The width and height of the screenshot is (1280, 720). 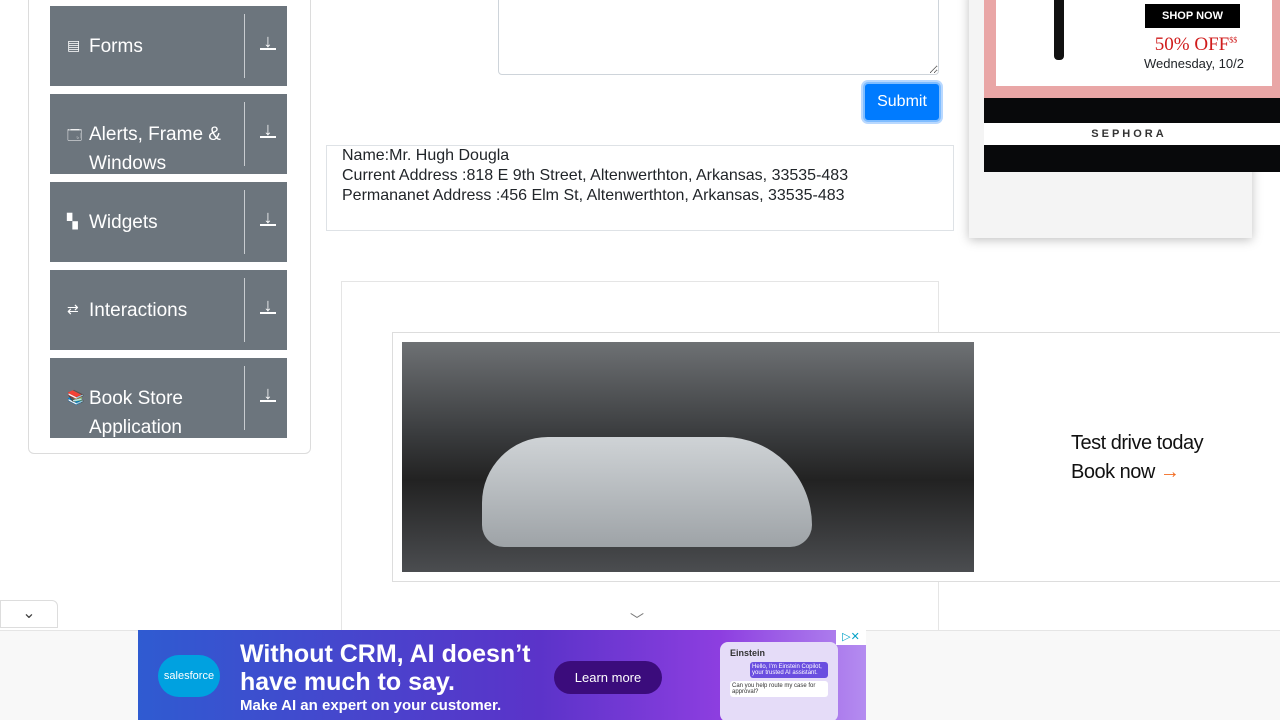 What do you see at coordinates (75, 135) in the screenshot?
I see `window-icon: 🗔` at bounding box center [75, 135].